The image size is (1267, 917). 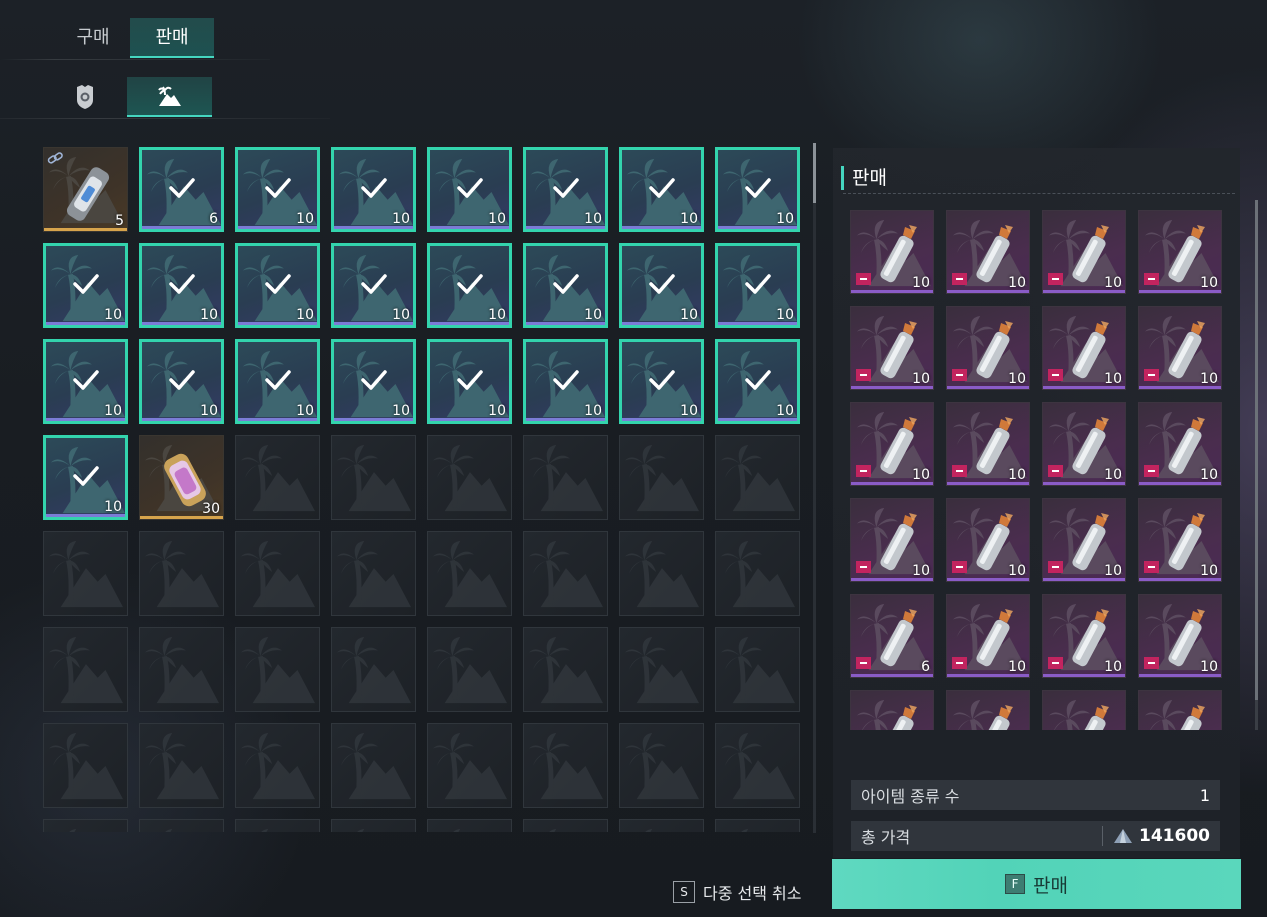 I want to click on sell-panel-scrollbar, so click(x=1256, y=465).